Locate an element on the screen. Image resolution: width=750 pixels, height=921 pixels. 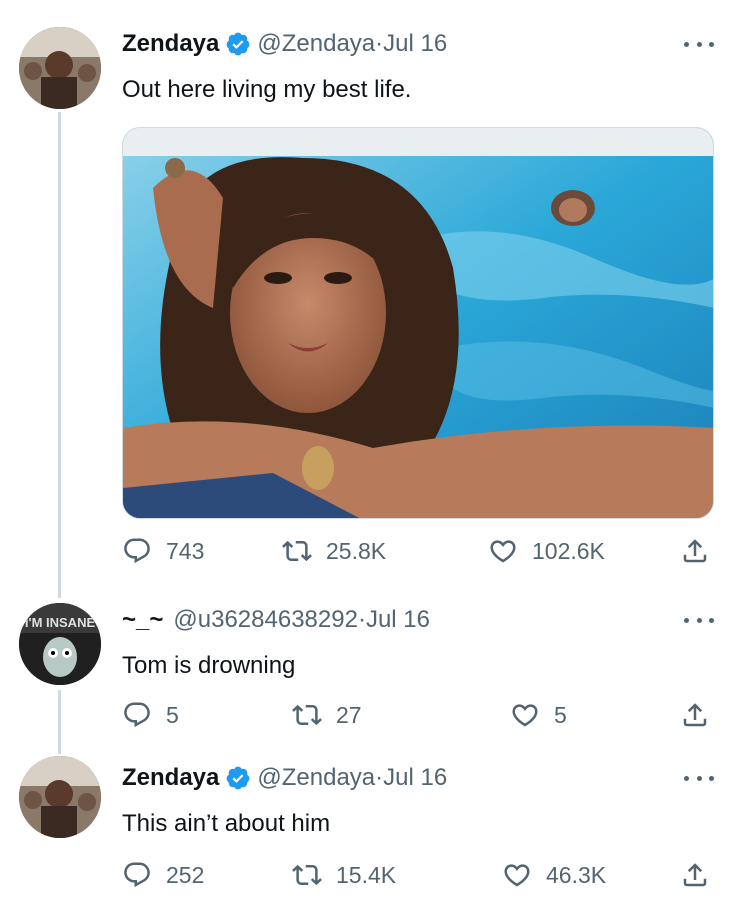
tweet-header: ~_~ @u36284638292 · Jul 16 is located at coordinates (276, 620).